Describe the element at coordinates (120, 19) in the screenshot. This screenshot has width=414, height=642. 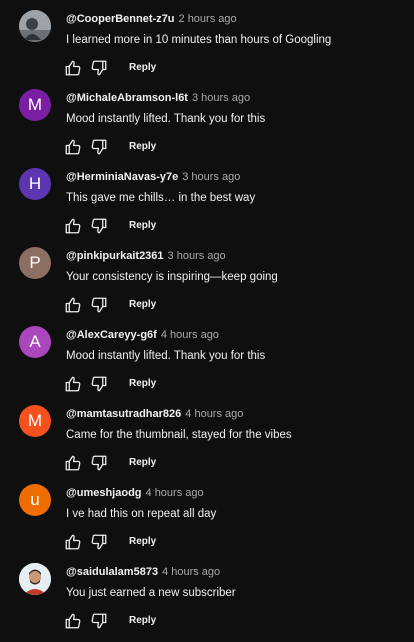
I see `comment-author: @CooperBennet-z7u` at that location.